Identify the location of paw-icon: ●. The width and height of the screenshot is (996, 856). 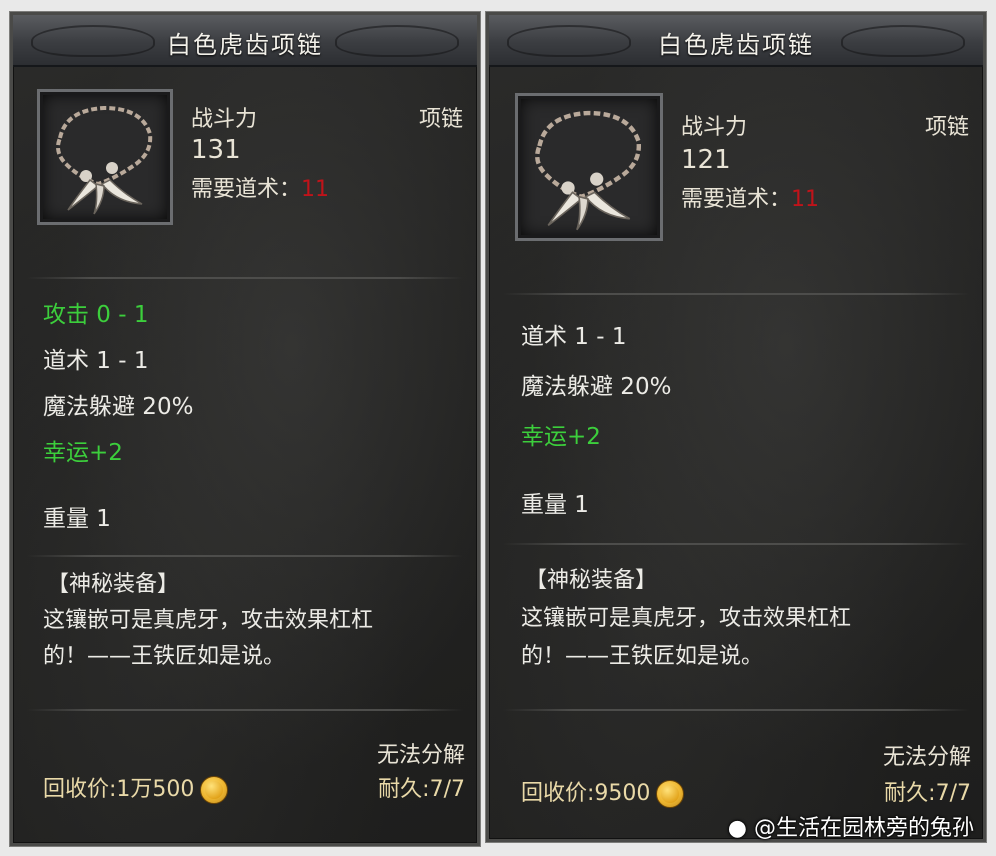
(737, 828).